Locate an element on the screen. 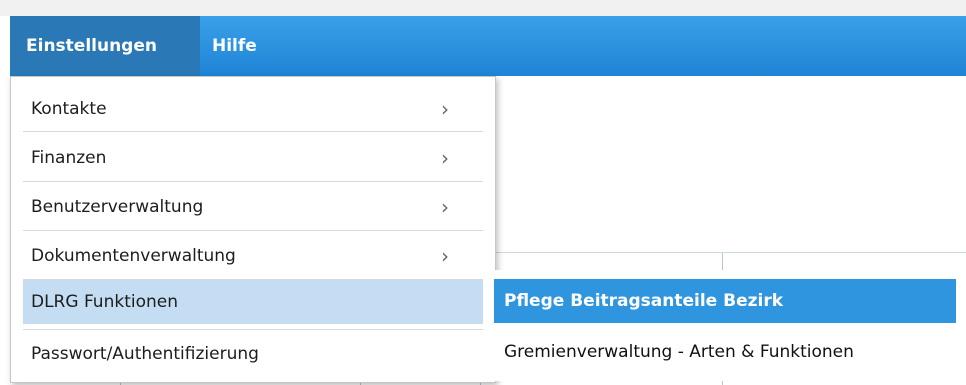 This screenshot has width=966, height=385. menu-item-label: Kontakte is located at coordinates (69, 109).